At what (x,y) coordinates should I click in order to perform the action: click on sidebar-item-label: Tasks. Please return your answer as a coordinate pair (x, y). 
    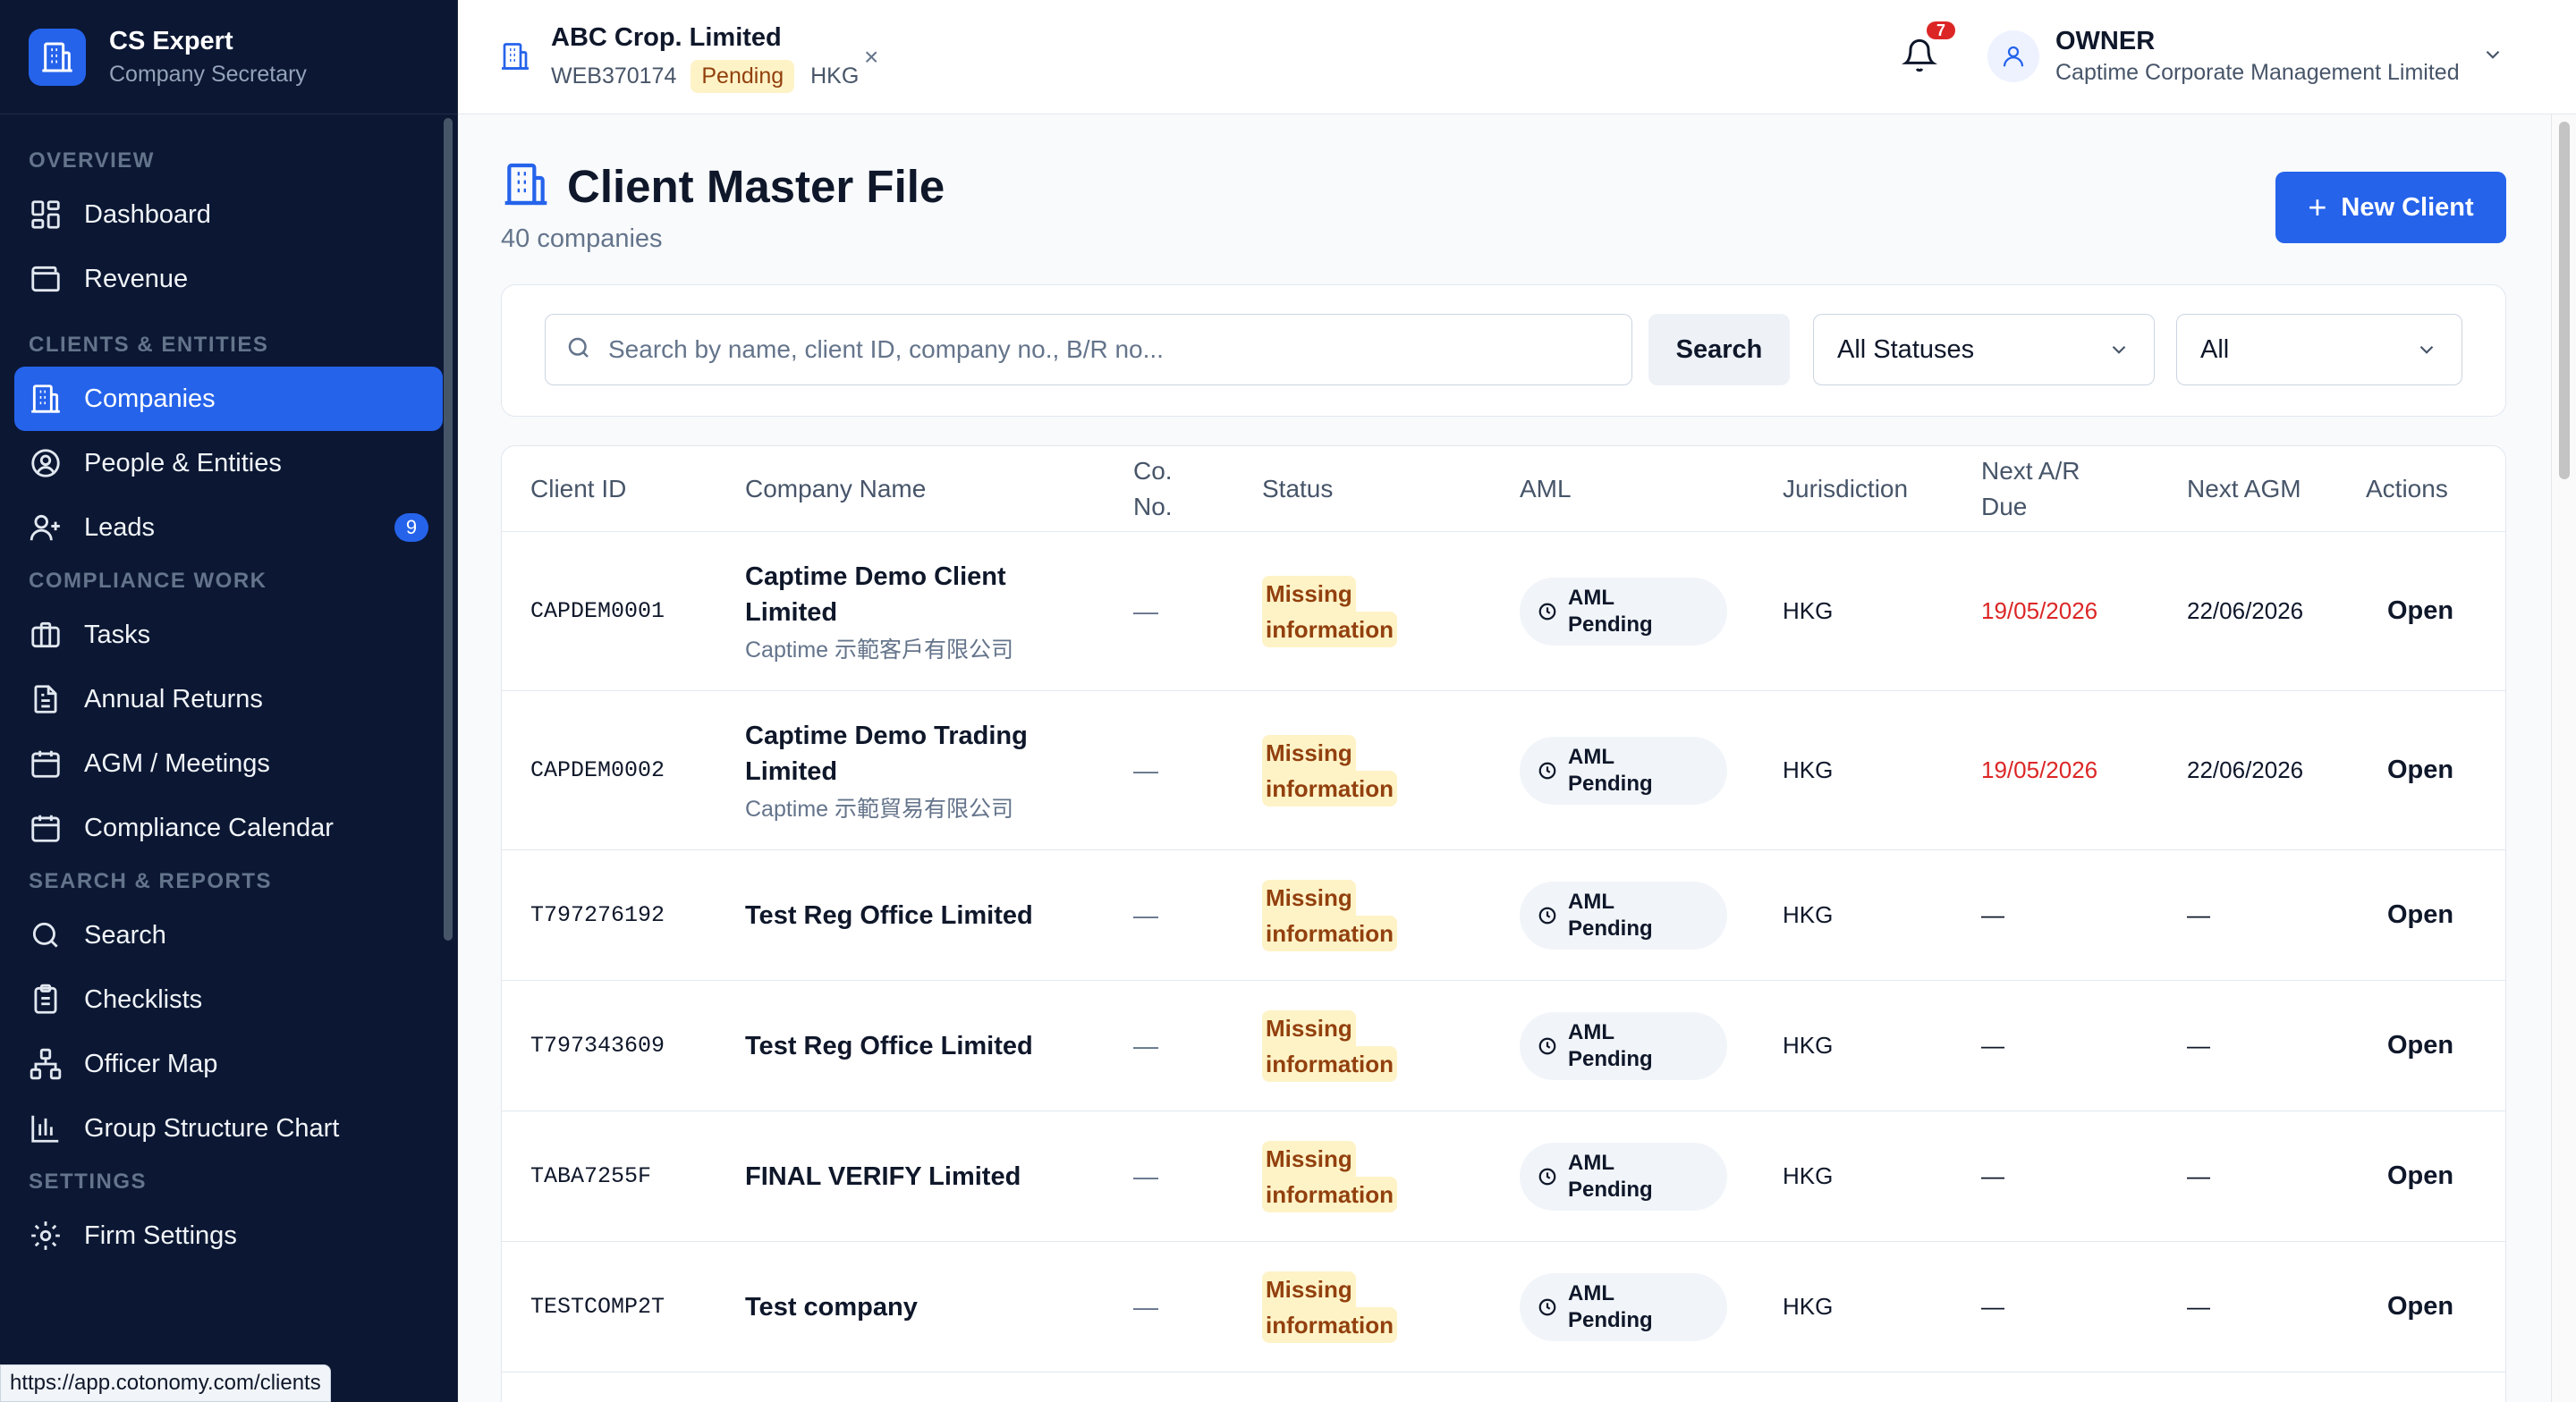
    Looking at the image, I should click on (117, 634).